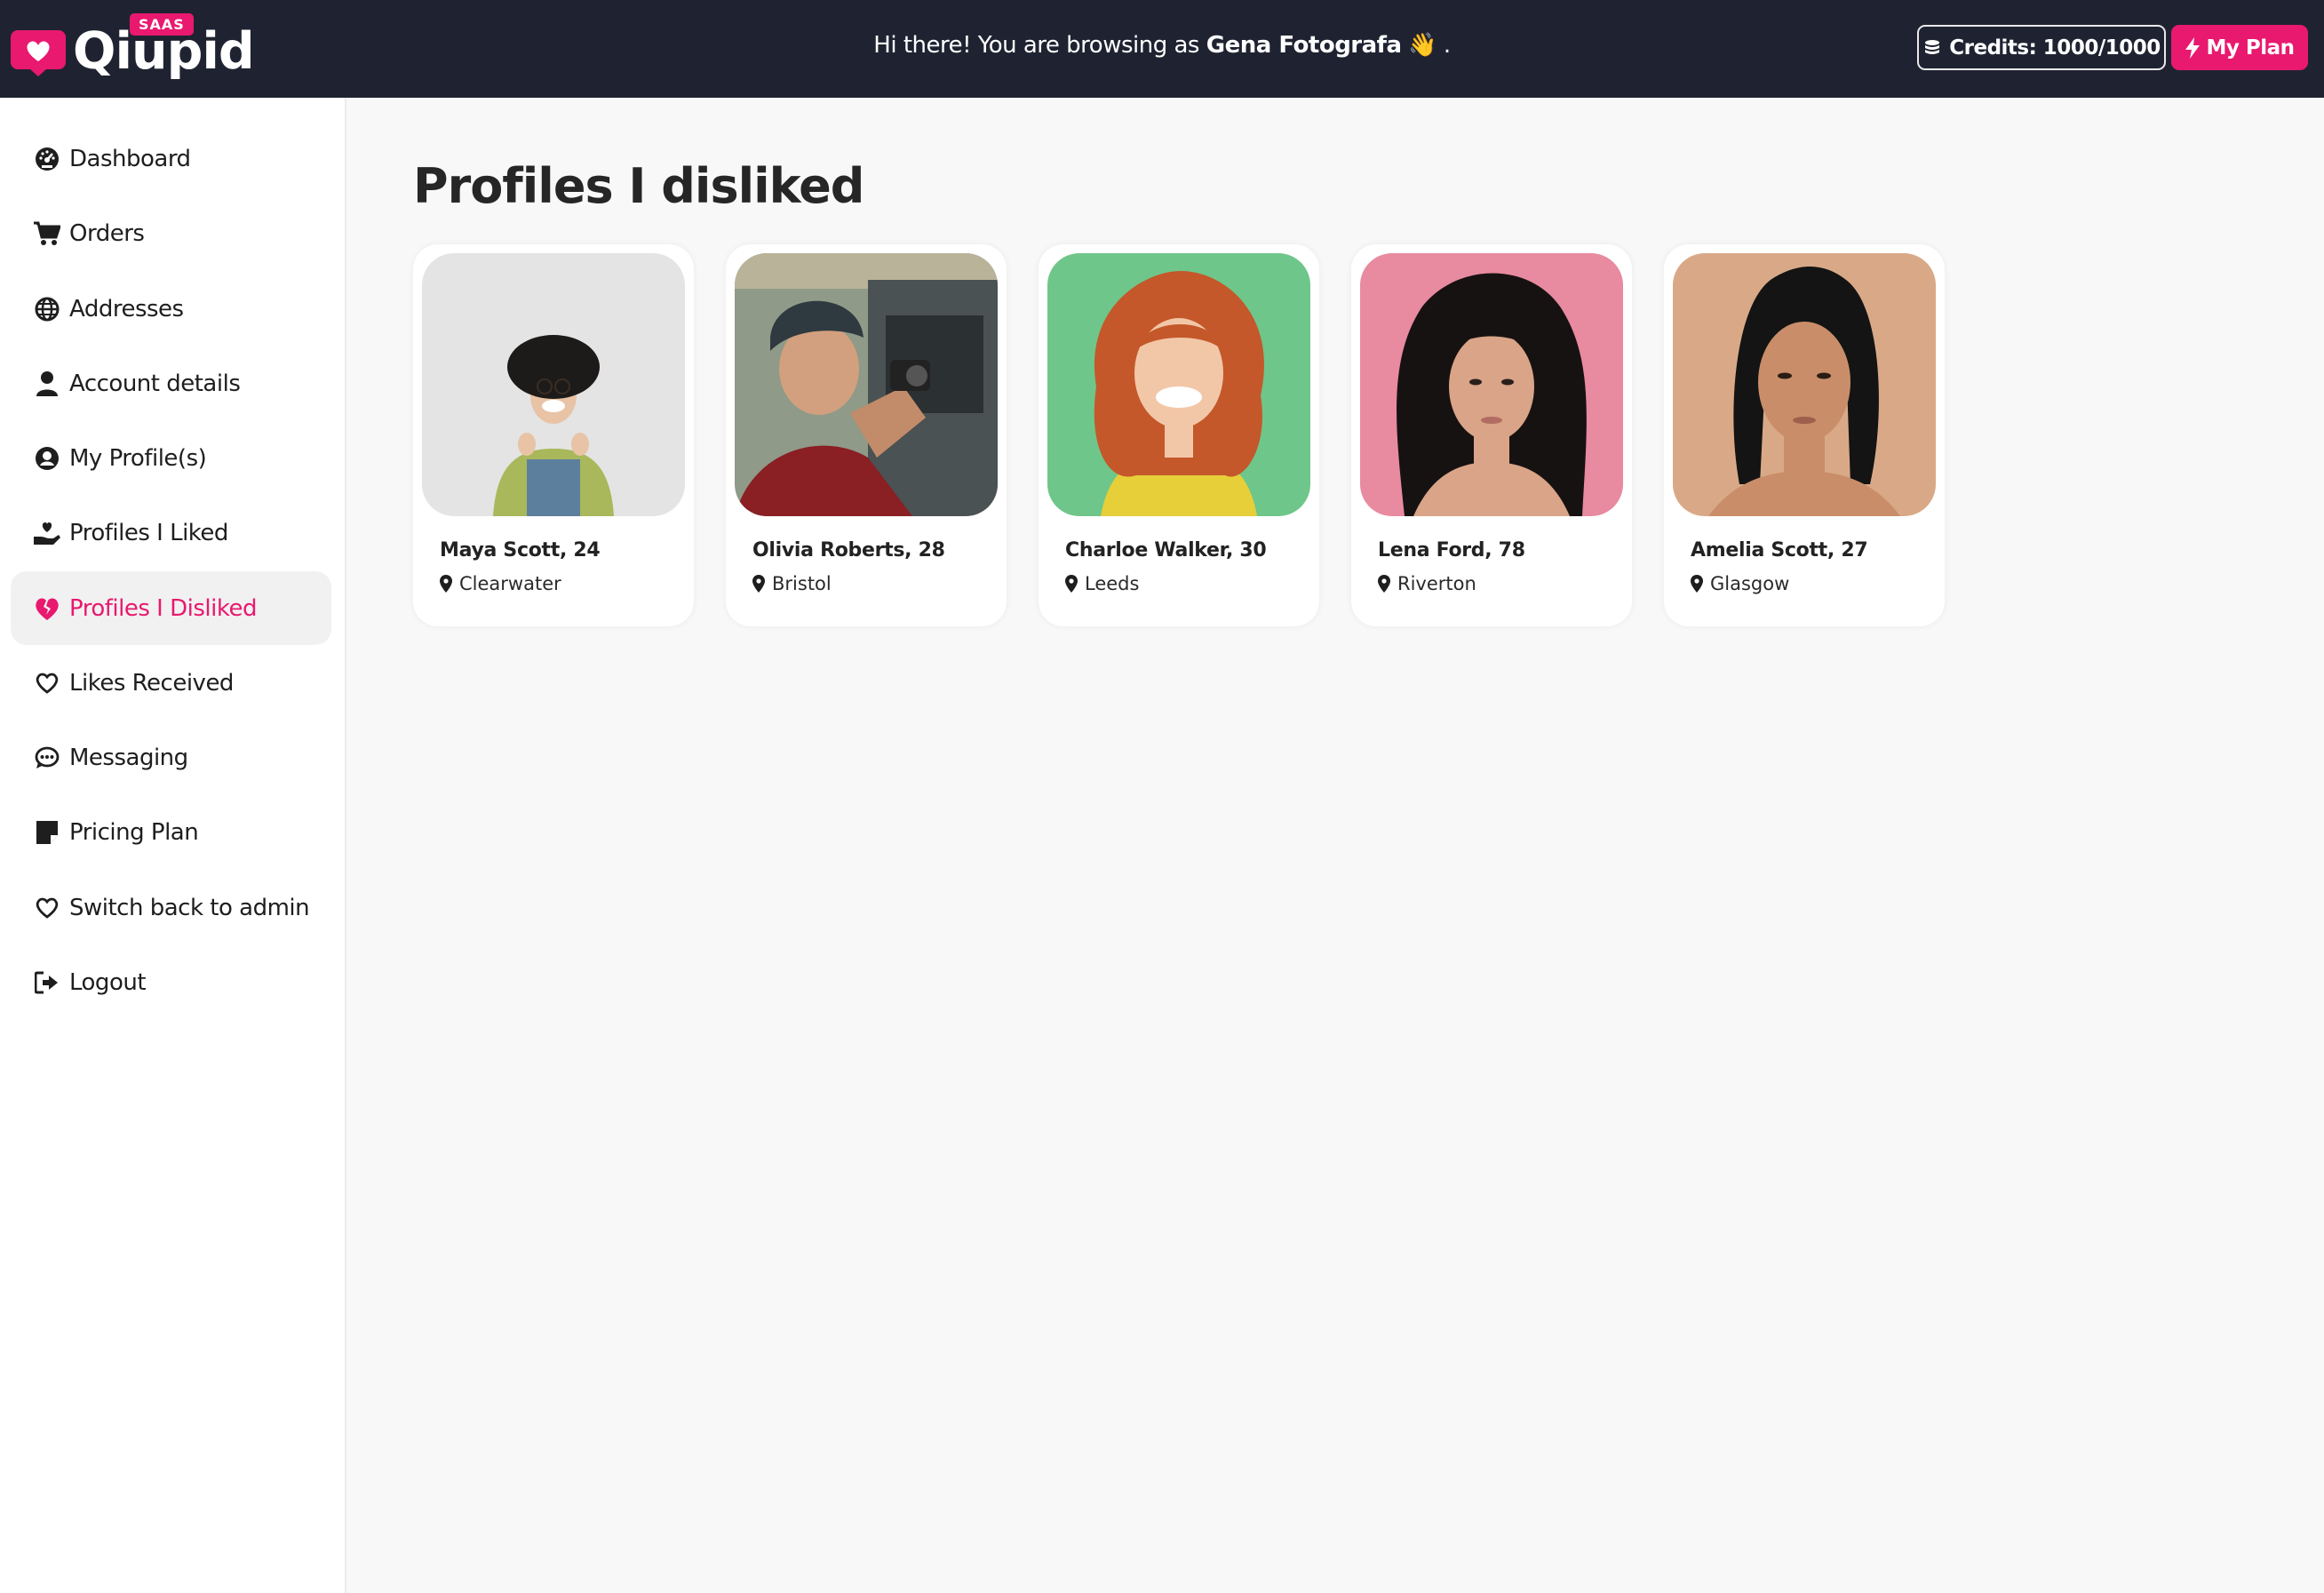 The width and height of the screenshot is (2324, 1593). I want to click on sidebar-item-logout: Logout, so click(171, 982).